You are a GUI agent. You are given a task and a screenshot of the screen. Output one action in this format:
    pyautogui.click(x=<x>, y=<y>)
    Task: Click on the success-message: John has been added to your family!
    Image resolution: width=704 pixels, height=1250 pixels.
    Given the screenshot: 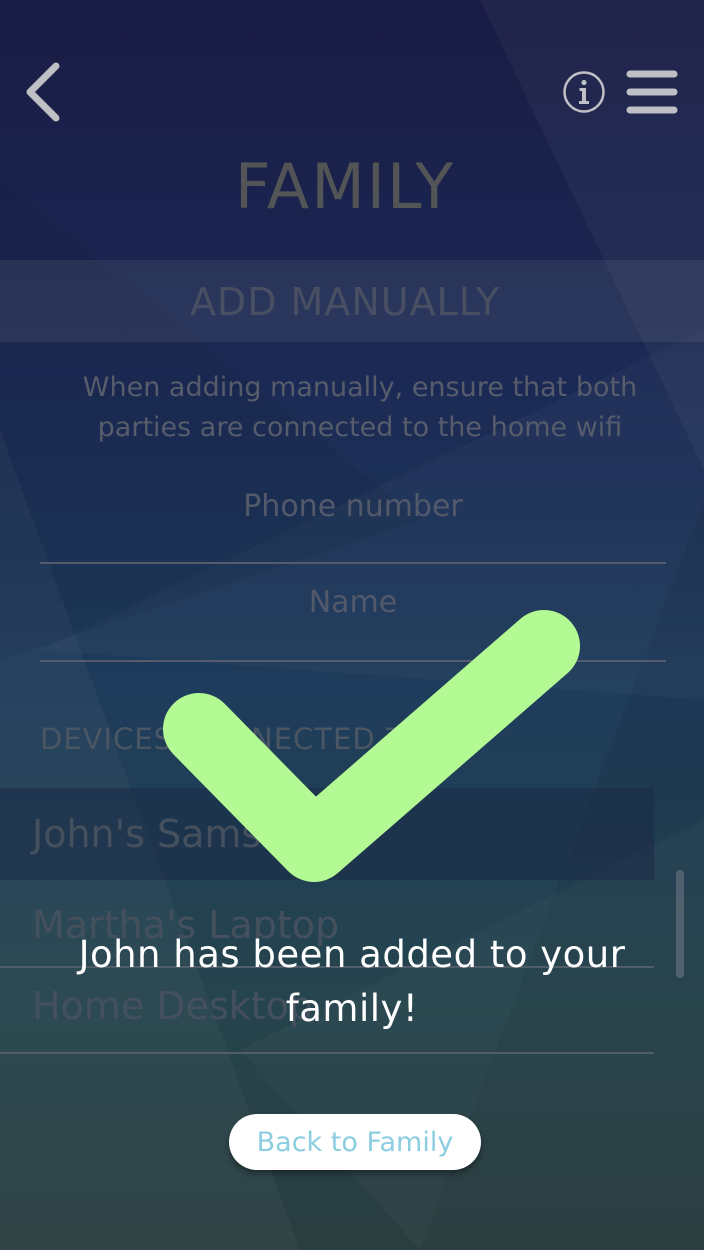 What is the action you would take?
    pyautogui.click(x=352, y=981)
    